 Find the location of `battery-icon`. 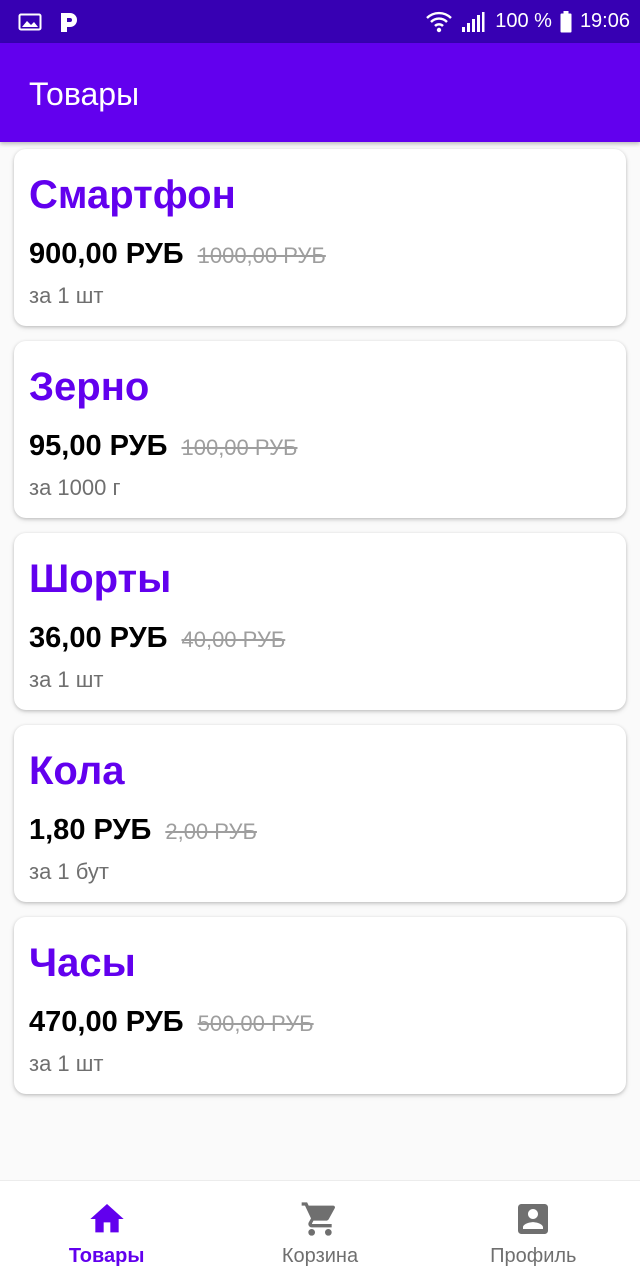

battery-icon is located at coordinates (566, 21).